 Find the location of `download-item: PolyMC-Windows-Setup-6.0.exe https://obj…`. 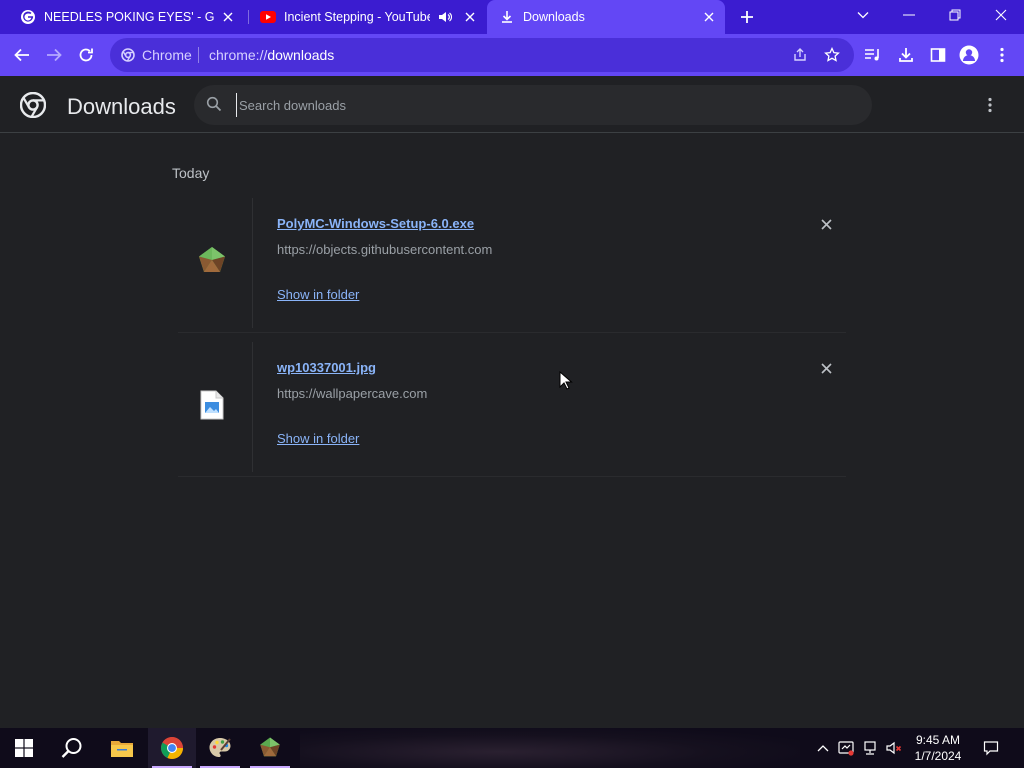

download-item: PolyMC-Windows-Setup-6.0.exe https://obj… is located at coordinates (512, 265).